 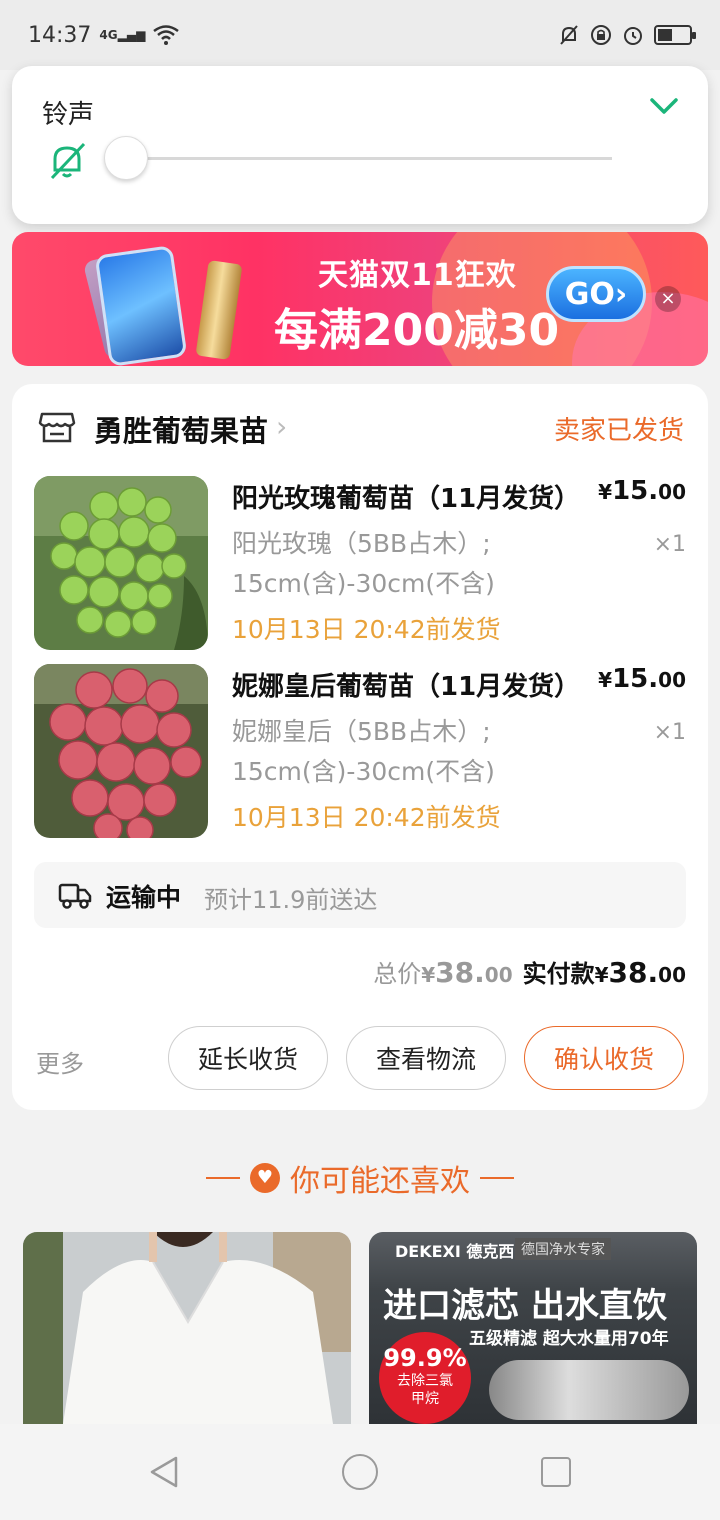 What do you see at coordinates (668, 299) in the screenshot?
I see `banner-close-button: ×` at bounding box center [668, 299].